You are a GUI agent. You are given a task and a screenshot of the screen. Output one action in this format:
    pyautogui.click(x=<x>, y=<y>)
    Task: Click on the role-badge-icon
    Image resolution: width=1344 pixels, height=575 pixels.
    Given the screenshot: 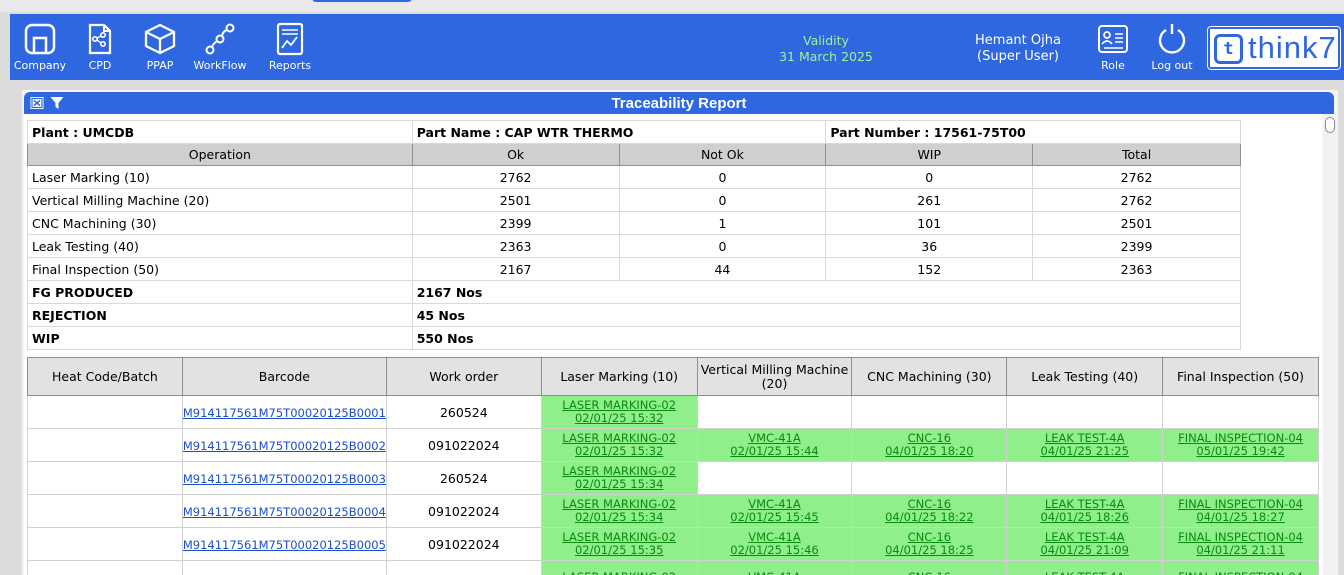 What is the action you would take?
    pyautogui.click(x=1113, y=39)
    